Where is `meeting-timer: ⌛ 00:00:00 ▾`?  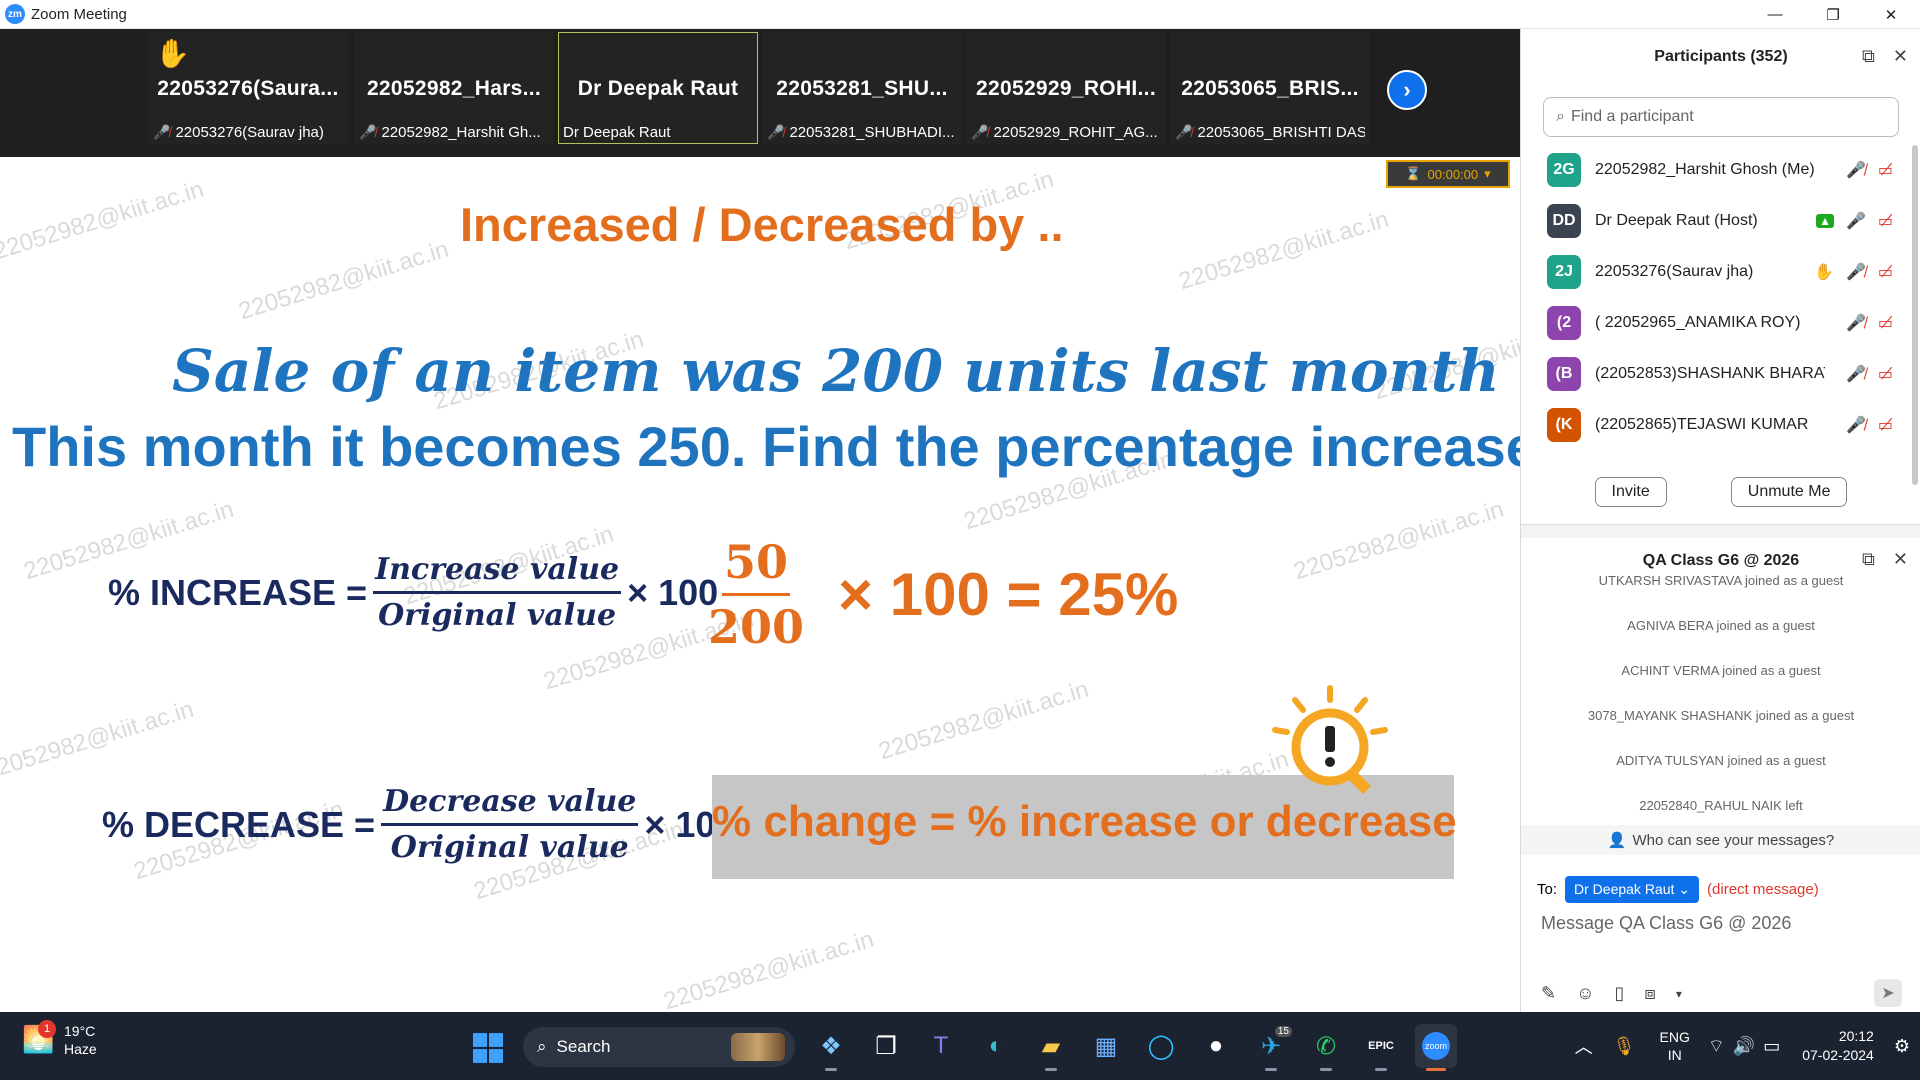
meeting-timer: ⌛ 00:00:00 ▾ is located at coordinates (1448, 174).